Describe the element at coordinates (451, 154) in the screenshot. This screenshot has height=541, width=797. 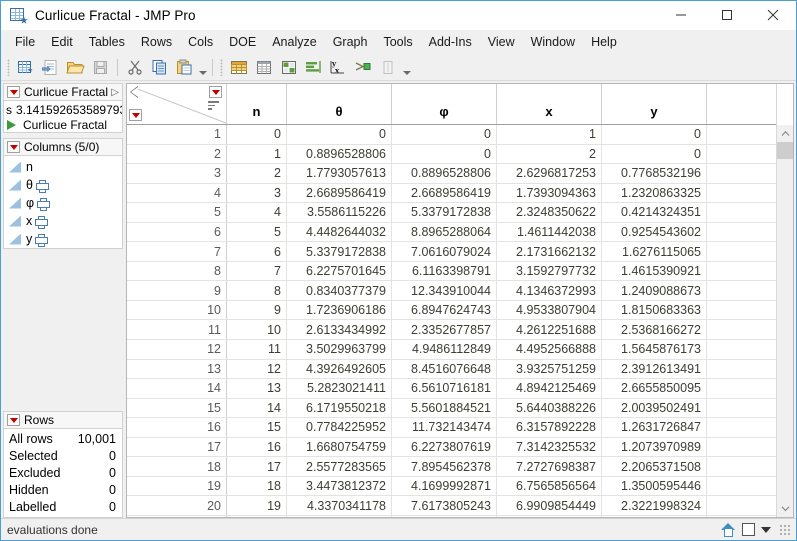
I see `table-row: 2 1 0.8896528806 0 2 0` at that location.